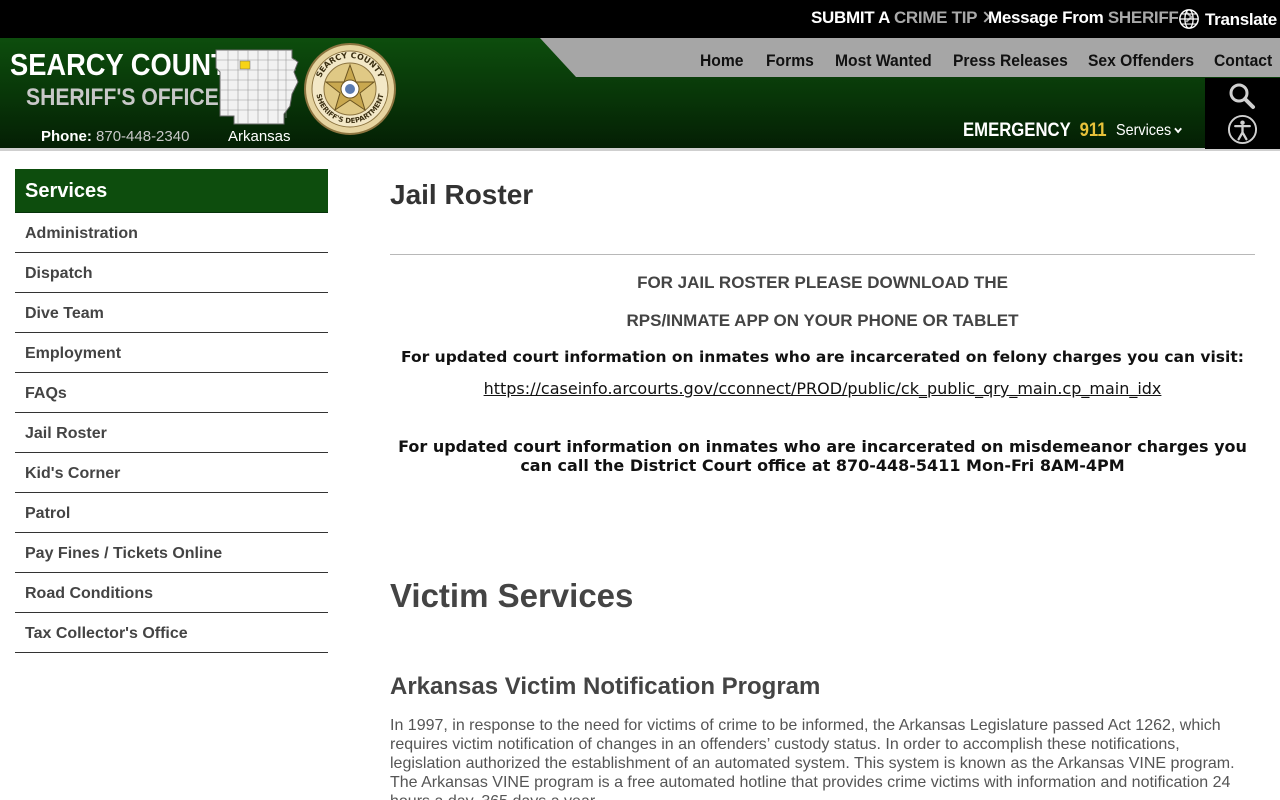 The height and width of the screenshot is (800, 1280). Describe the element at coordinates (171, 633) in the screenshot. I see `sidebar-item-tax-collector: Tax Collector's Office` at that location.